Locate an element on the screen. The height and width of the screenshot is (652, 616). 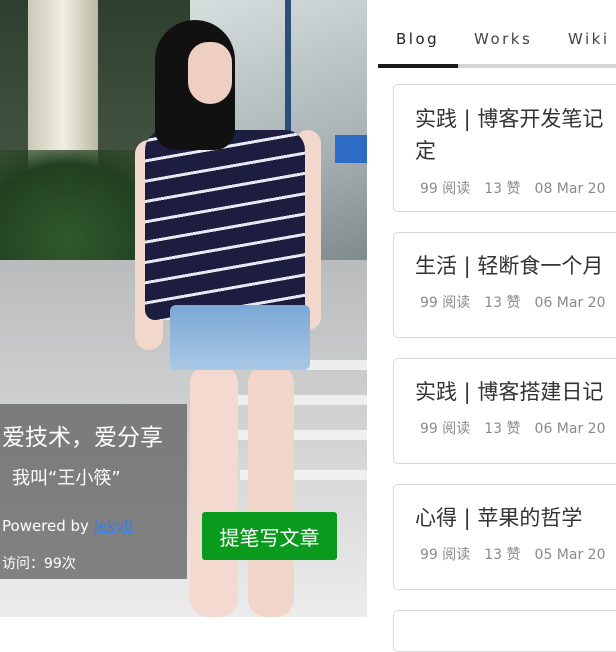
visit-counter: 访问：99次 is located at coordinates (39, 564).